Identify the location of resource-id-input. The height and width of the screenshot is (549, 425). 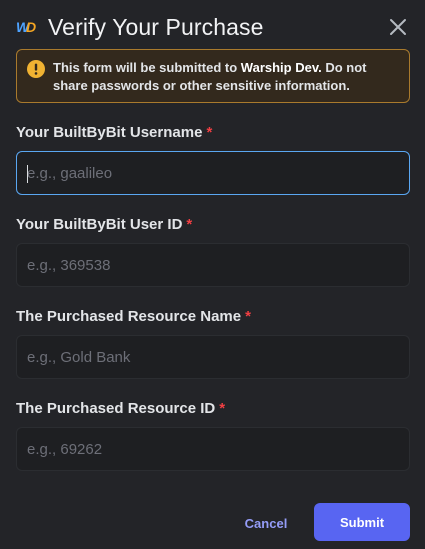
(213, 449).